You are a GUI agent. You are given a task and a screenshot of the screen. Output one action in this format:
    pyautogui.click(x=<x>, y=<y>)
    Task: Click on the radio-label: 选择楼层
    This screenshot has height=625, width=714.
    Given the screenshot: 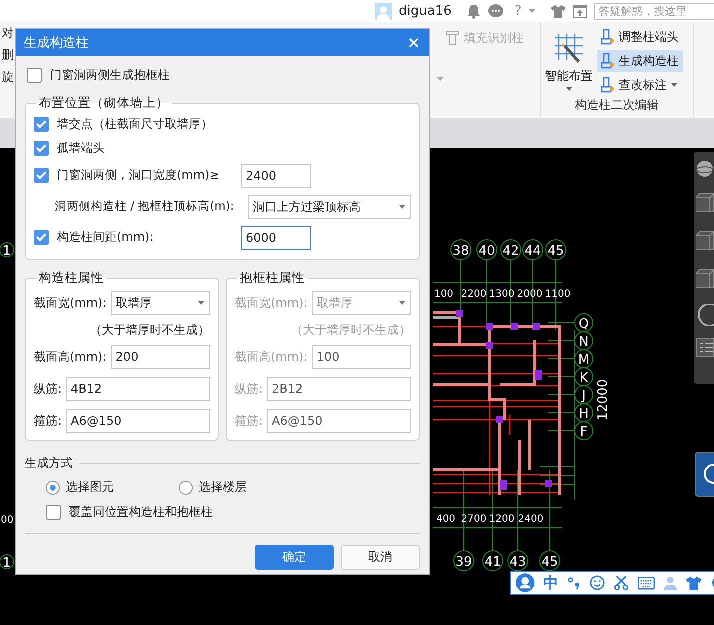 What is the action you would take?
    pyautogui.click(x=223, y=487)
    